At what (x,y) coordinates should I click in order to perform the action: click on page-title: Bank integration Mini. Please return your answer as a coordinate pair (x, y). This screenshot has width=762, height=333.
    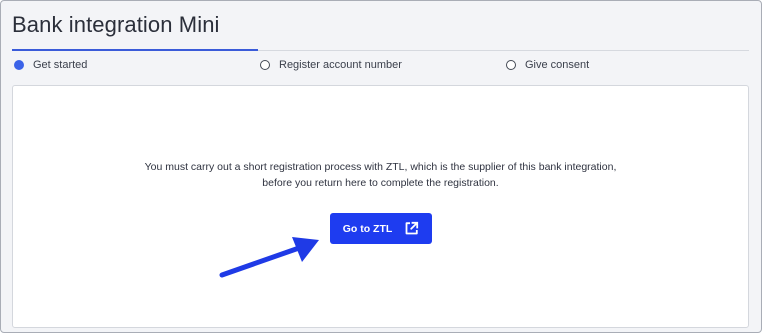
    Looking at the image, I should click on (116, 24).